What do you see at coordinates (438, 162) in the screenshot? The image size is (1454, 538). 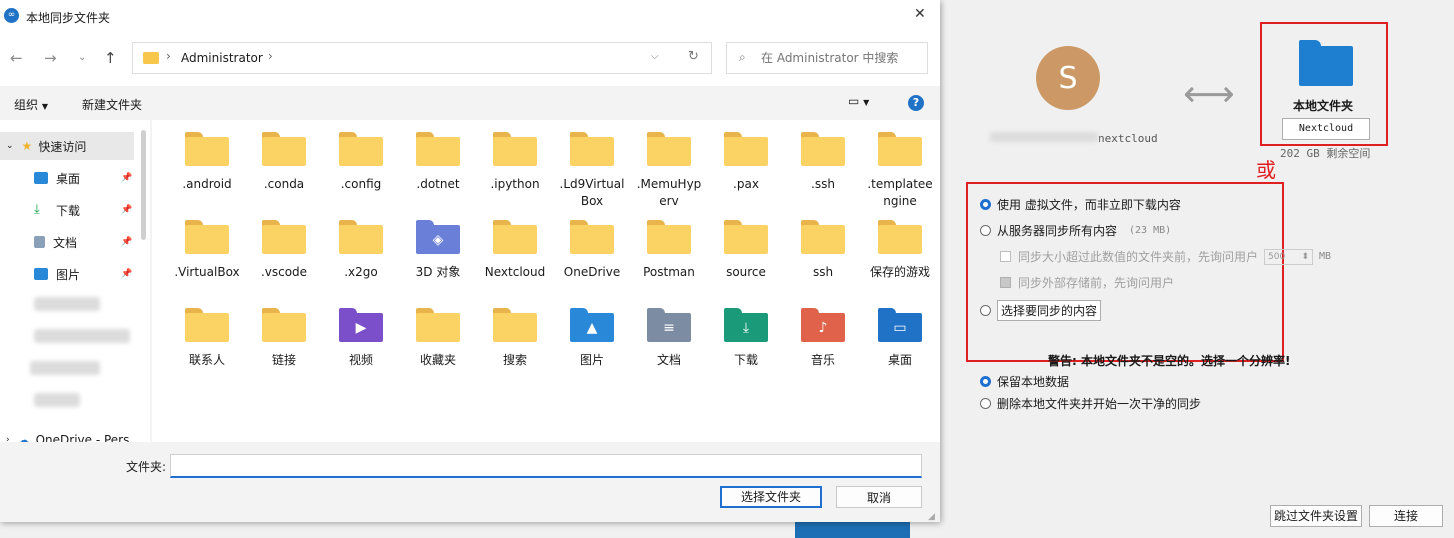 I see `file-item: .dotnet` at bounding box center [438, 162].